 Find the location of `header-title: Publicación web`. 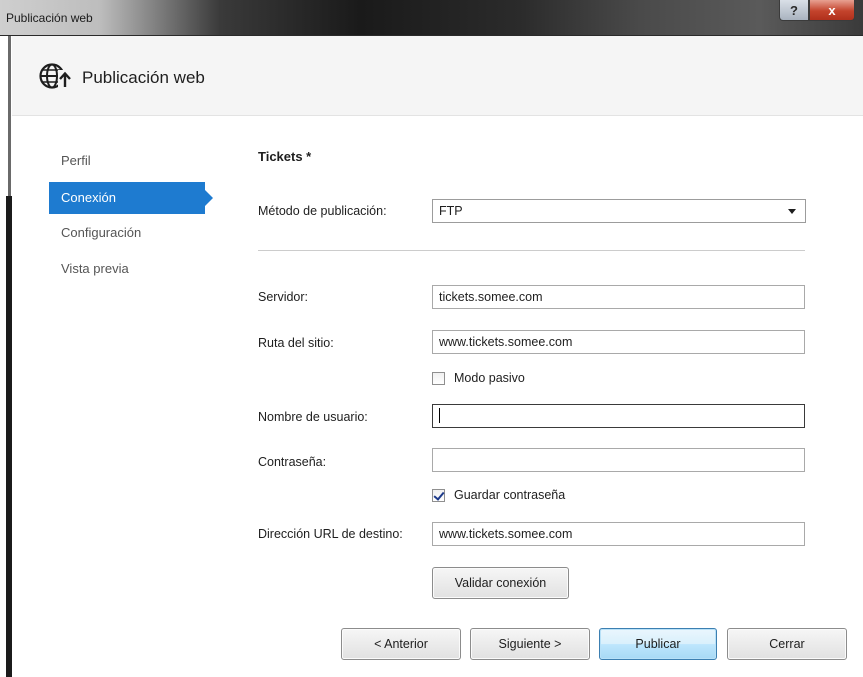

header-title: Publicación web is located at coordinates (143, 77).